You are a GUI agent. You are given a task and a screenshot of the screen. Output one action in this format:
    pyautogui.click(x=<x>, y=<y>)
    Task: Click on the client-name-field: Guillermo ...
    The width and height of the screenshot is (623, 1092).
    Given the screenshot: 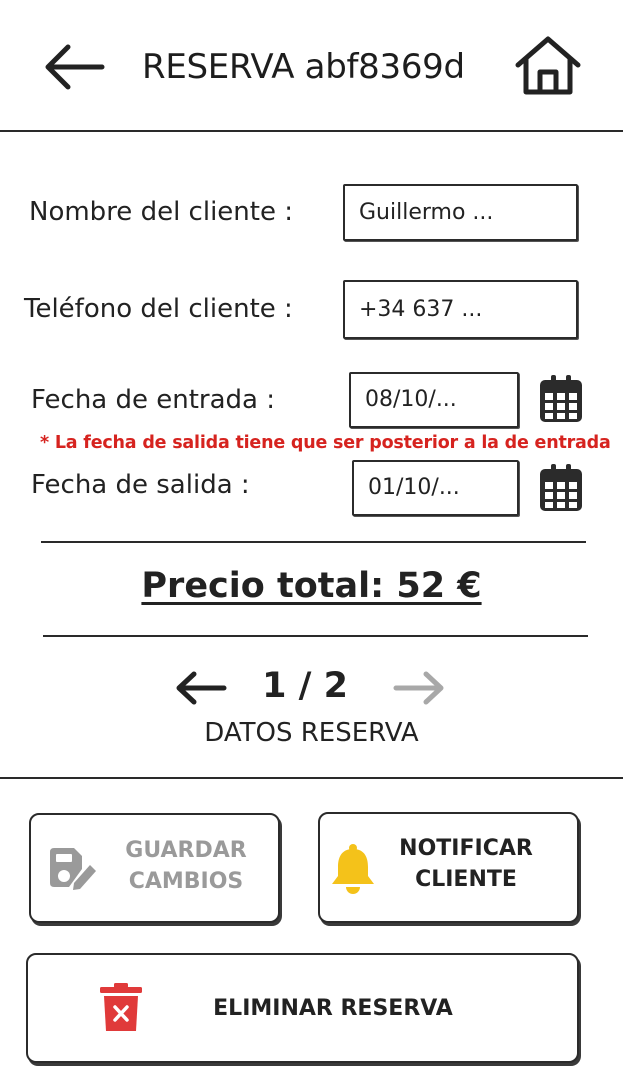 What is the action you would take?
    pyautogui.click(x=460, y=212)
    